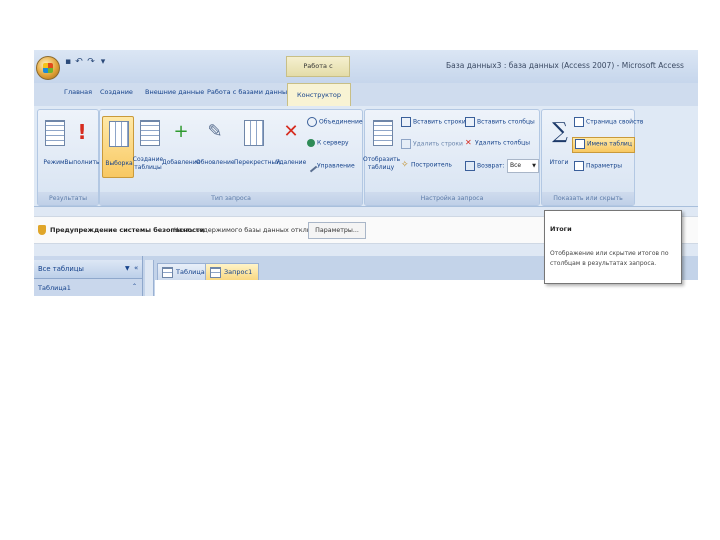 This screenshot has width=720, height=540. I want to click on navigation-pane: Все таблицы ▼ « Таблица1 ⌃, so click(88, 276).